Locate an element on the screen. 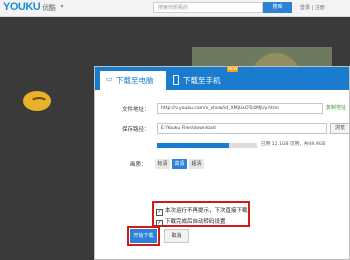  copy-link: 复制地址 is located at coordinates (336, 107).